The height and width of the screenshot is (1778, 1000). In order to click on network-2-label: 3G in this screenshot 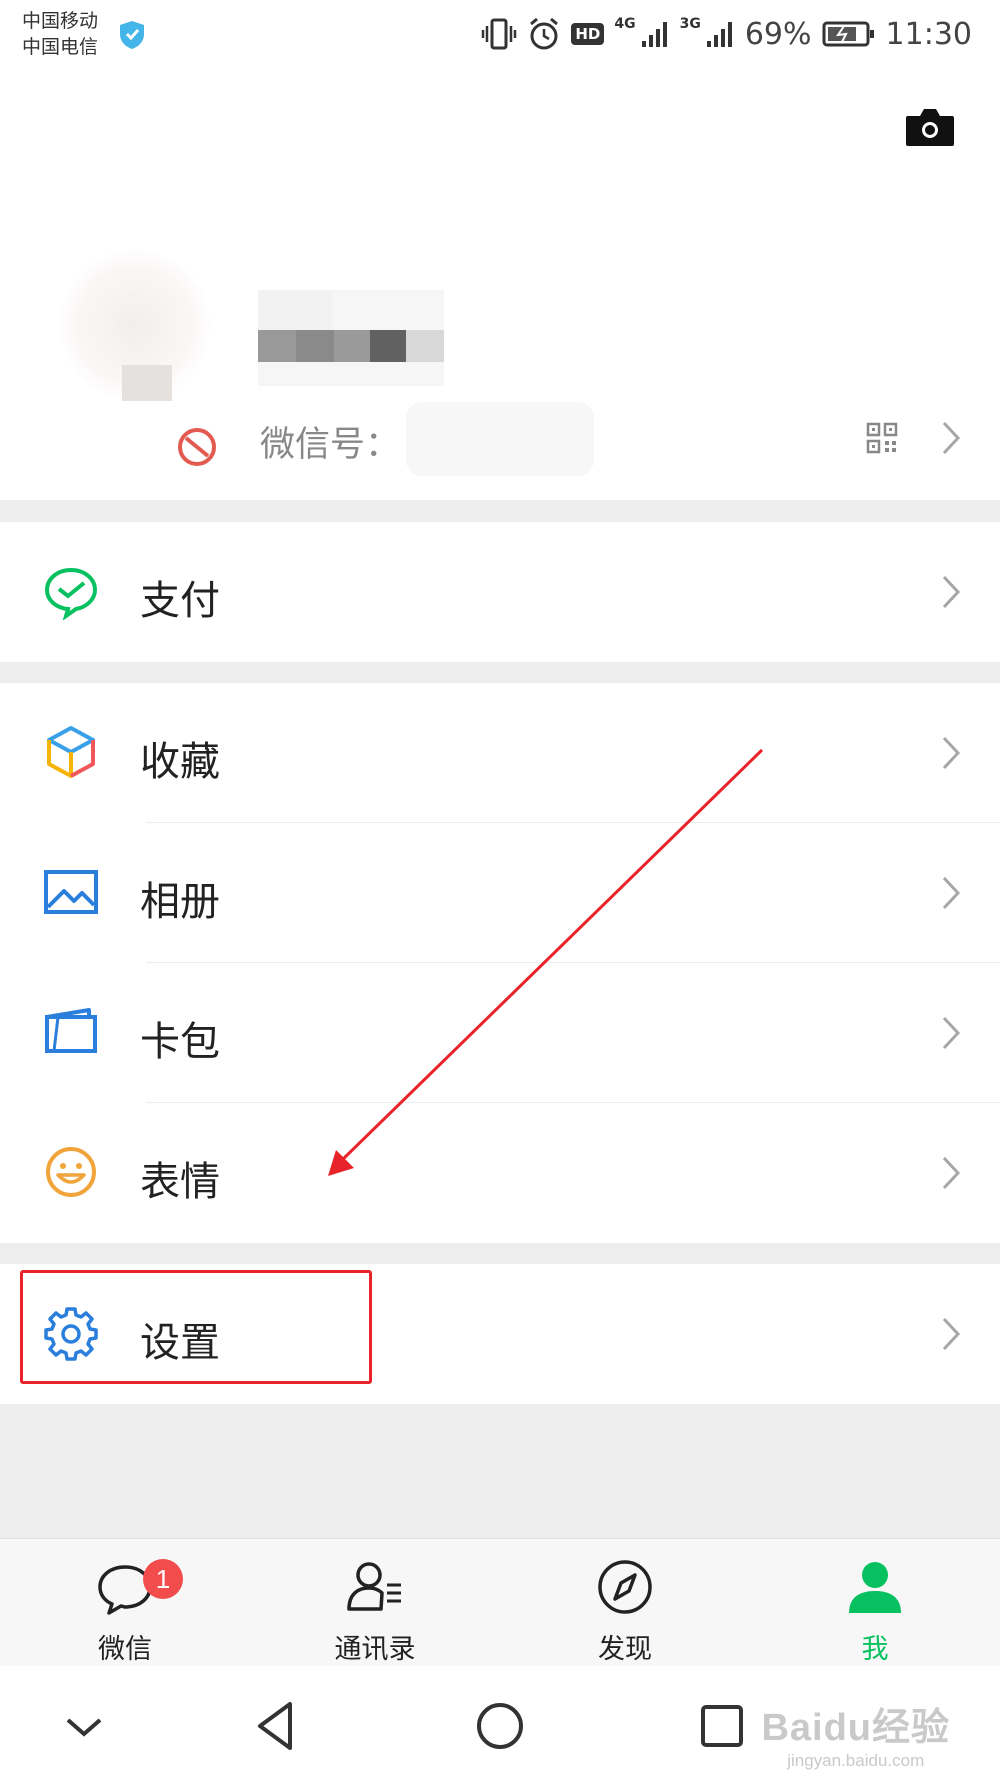, I will do `click(690, 24)`.